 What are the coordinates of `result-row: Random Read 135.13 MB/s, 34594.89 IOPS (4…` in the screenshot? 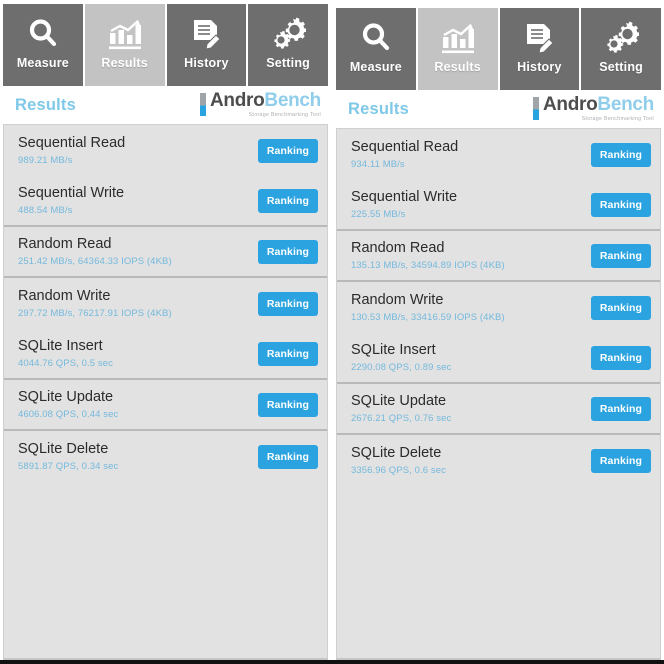 It's located at (498, 256).